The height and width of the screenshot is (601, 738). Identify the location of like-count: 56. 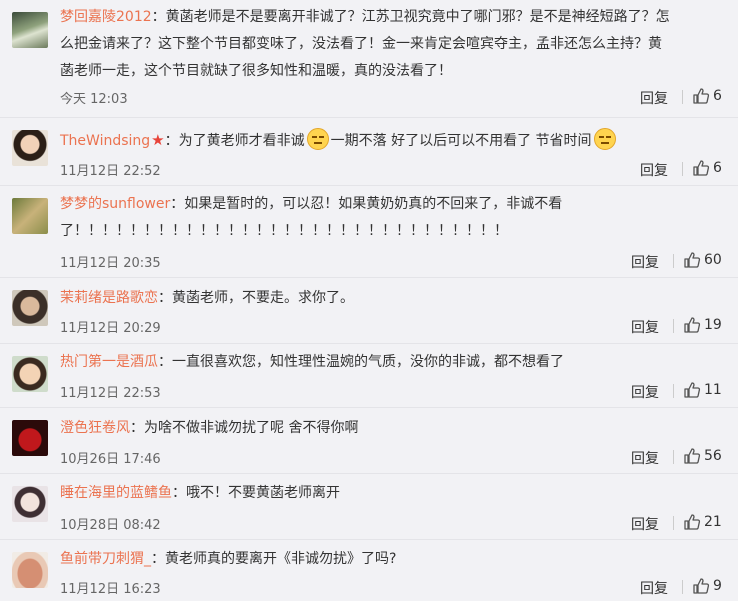
(713, 456).